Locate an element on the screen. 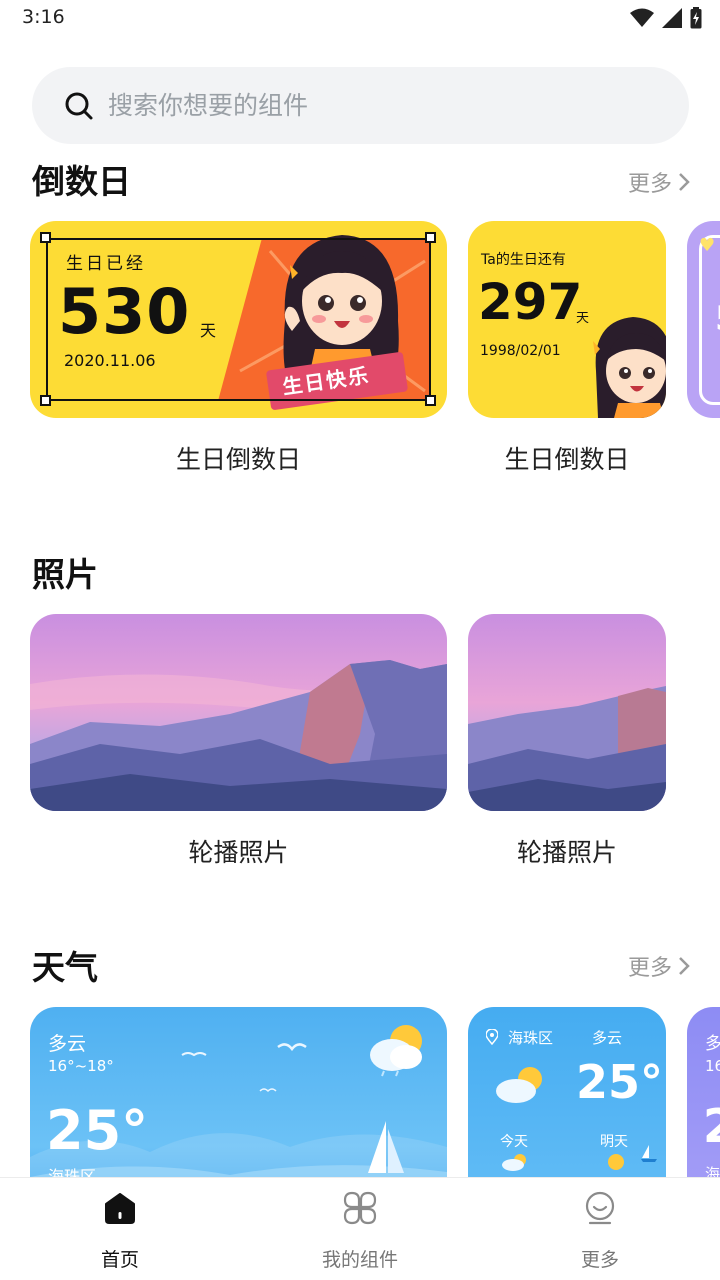 The image size is (720, 1280). home-icon is located at coordinates (120, 1208).